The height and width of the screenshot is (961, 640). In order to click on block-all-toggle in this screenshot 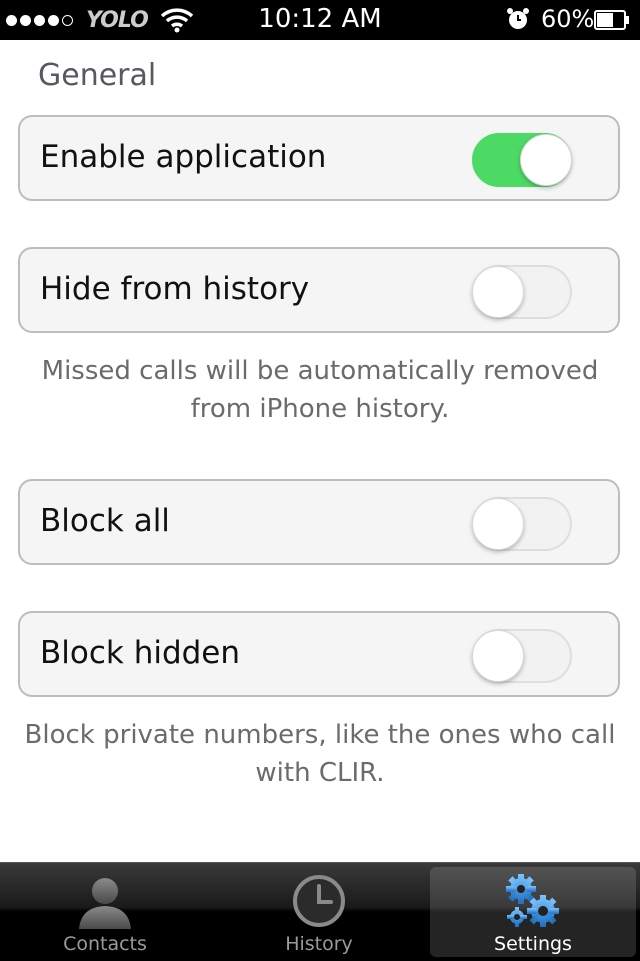, I will do `click(522, 524)`.